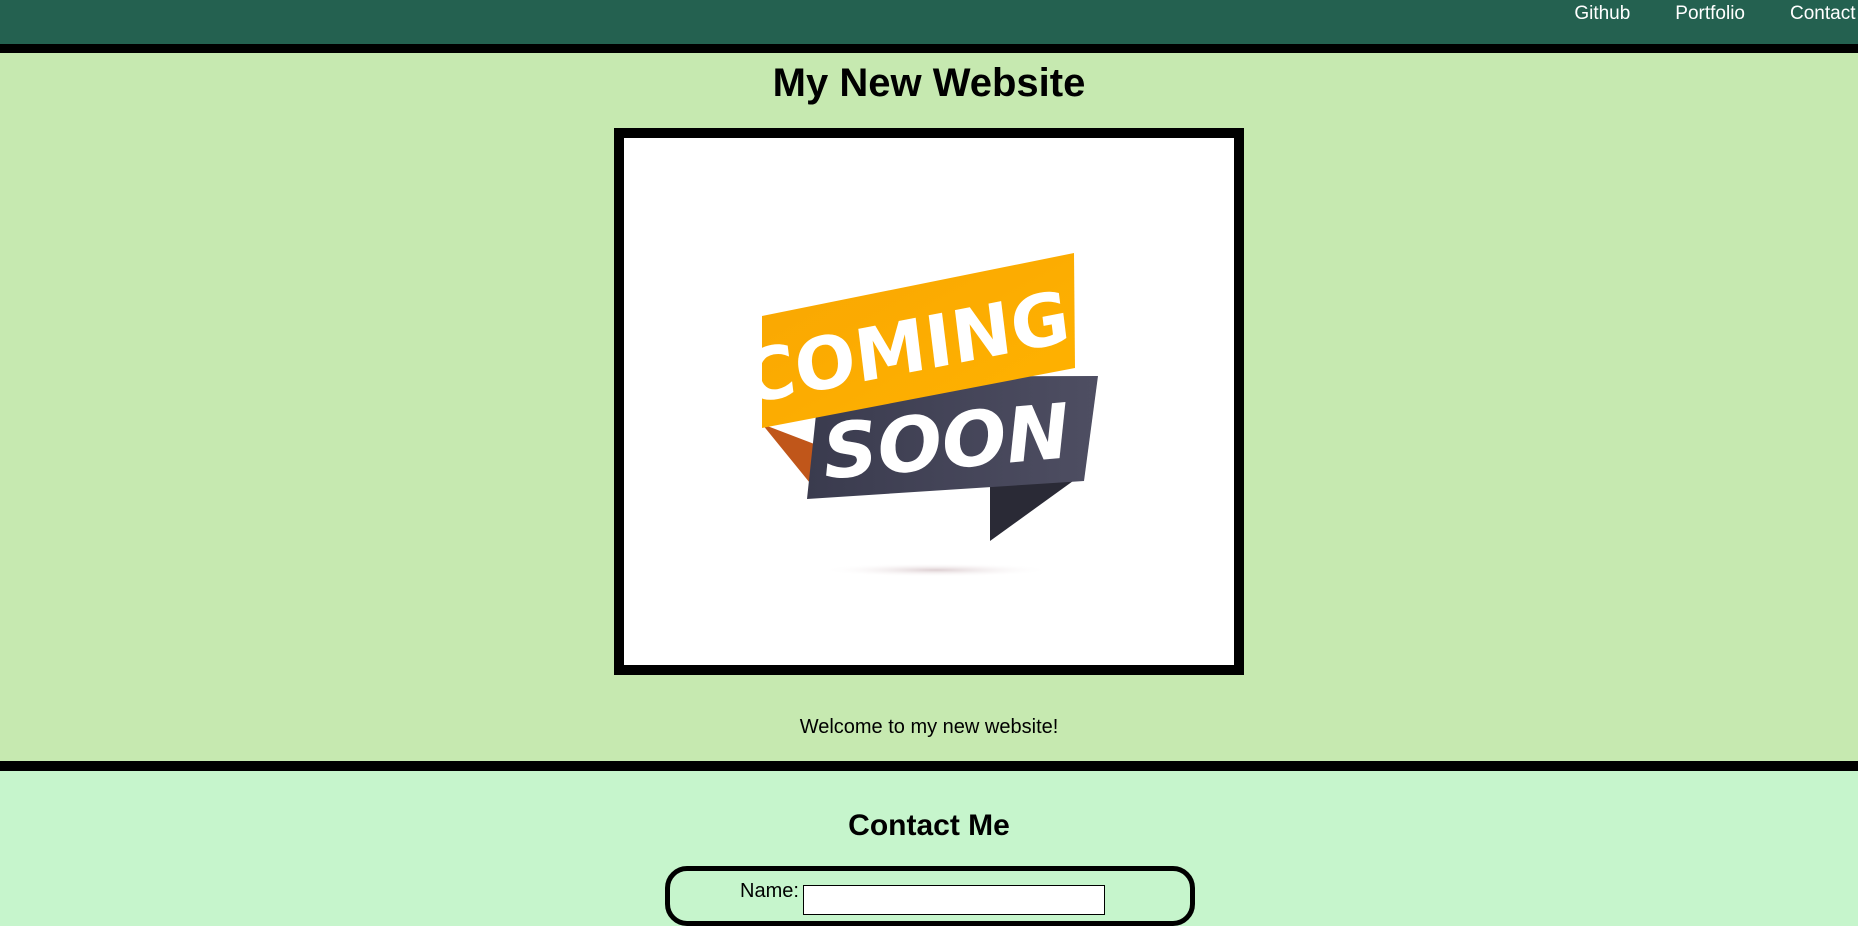 This screenshot has height=926, width=1858. What do you see at coordinates (929, 766) in the screenshot?
I see `section-divider` at bounding box center [929, 766].